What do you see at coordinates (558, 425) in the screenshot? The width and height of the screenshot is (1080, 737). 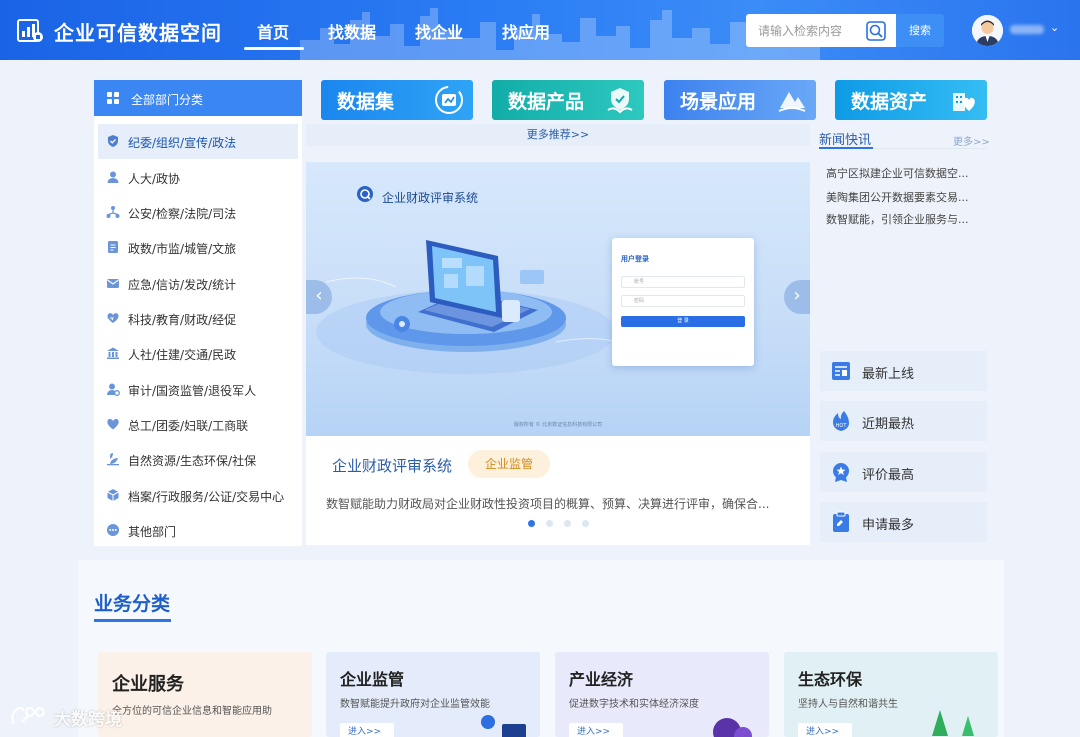 I see `banner-footer: 版权所有 © 北京数证信息科技有限公司` at bounding box center [558, 425].